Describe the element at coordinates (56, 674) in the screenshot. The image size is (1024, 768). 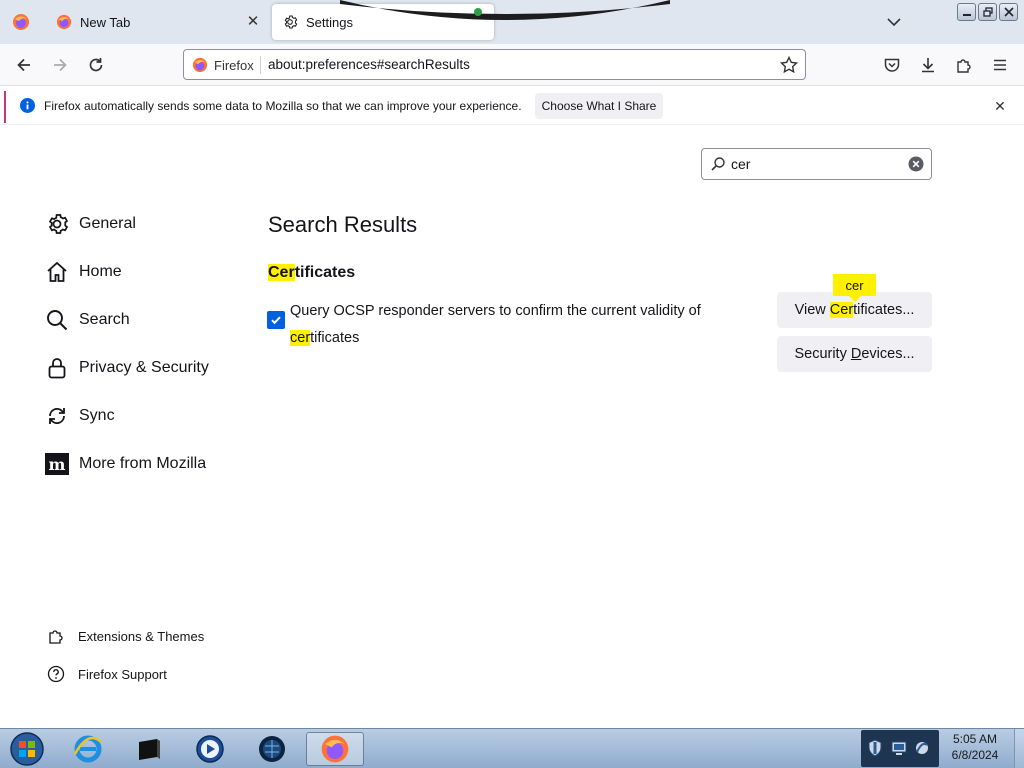
I see `help-icon` at that location.